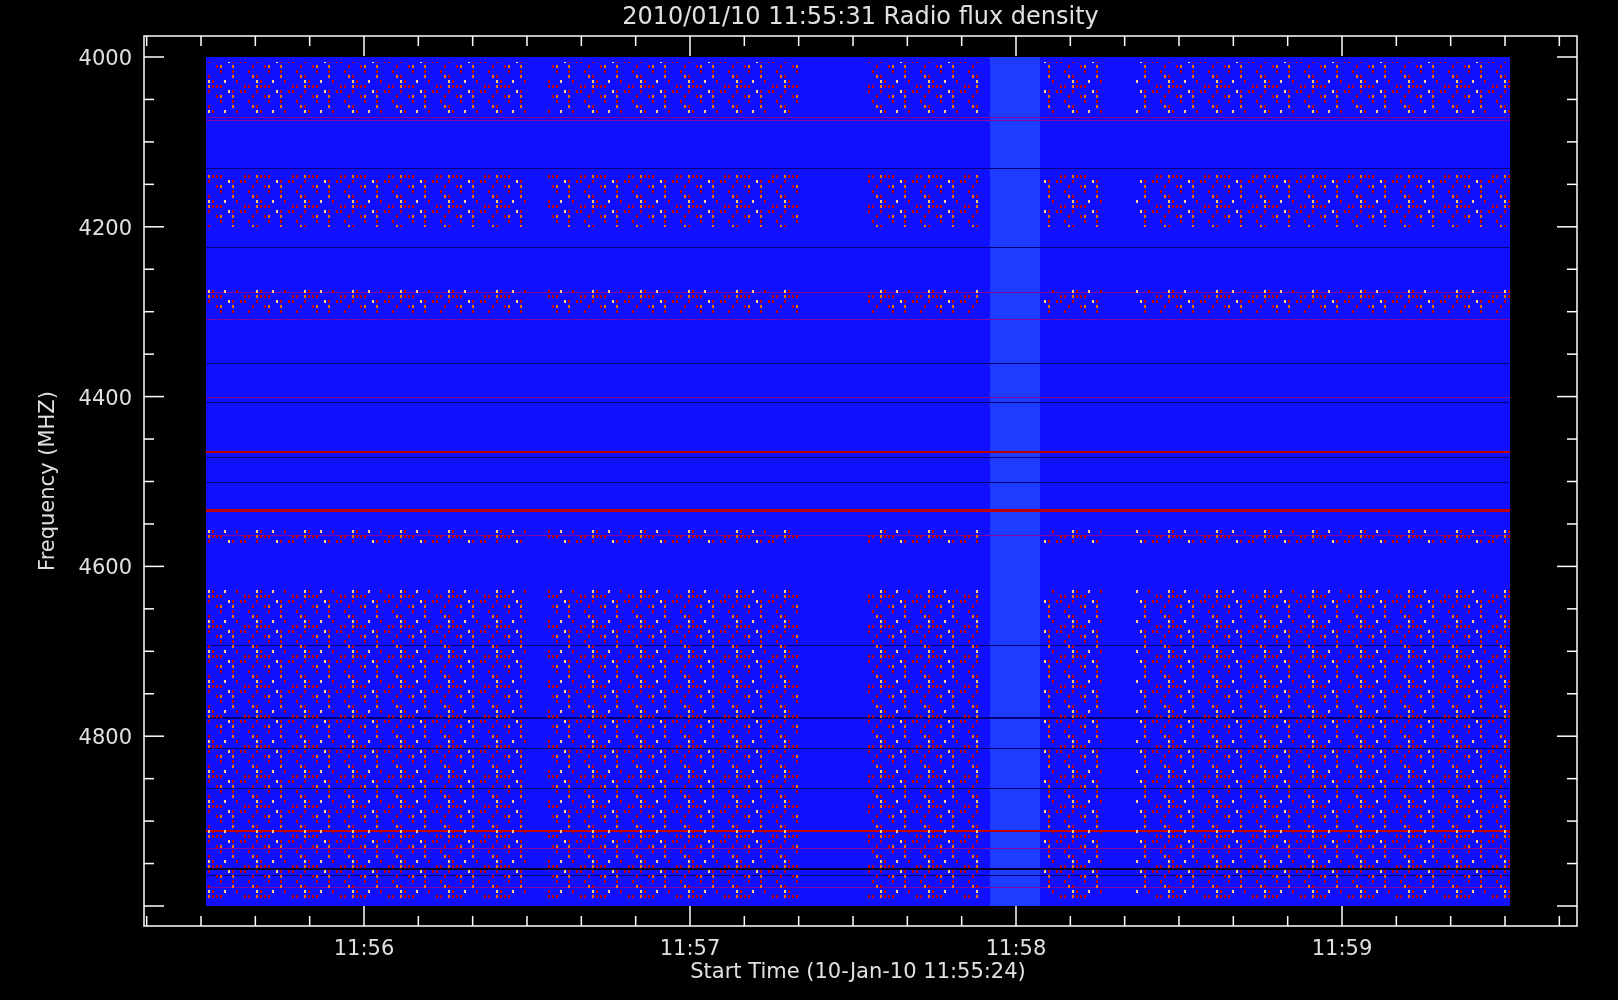  I want to click on x-tick-label: 11:59, so click(1342, 948).